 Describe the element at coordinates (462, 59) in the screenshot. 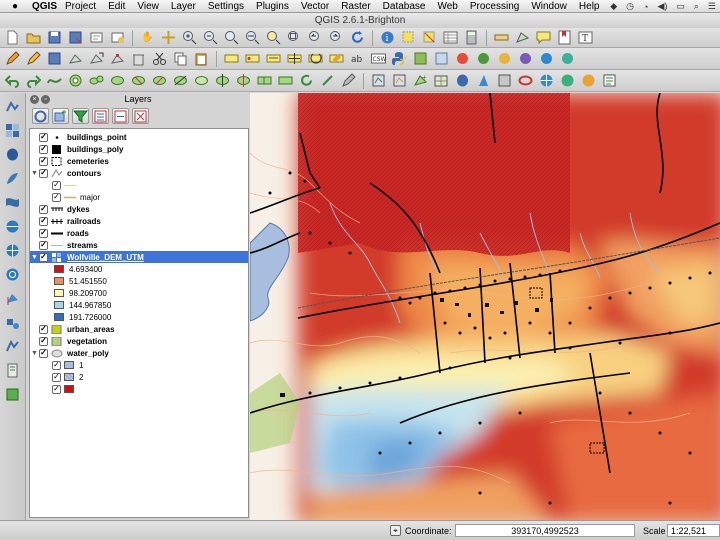

I see `plugin-c-icon` at that location.